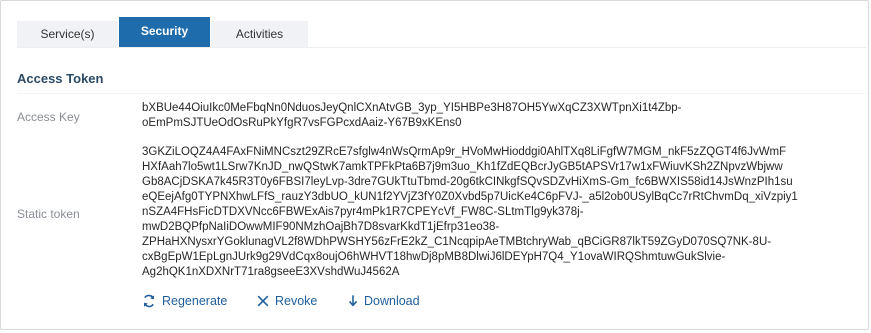  Describe the element at coordinates (263, 301) in the screenshot. I see `close-icon` at that location.